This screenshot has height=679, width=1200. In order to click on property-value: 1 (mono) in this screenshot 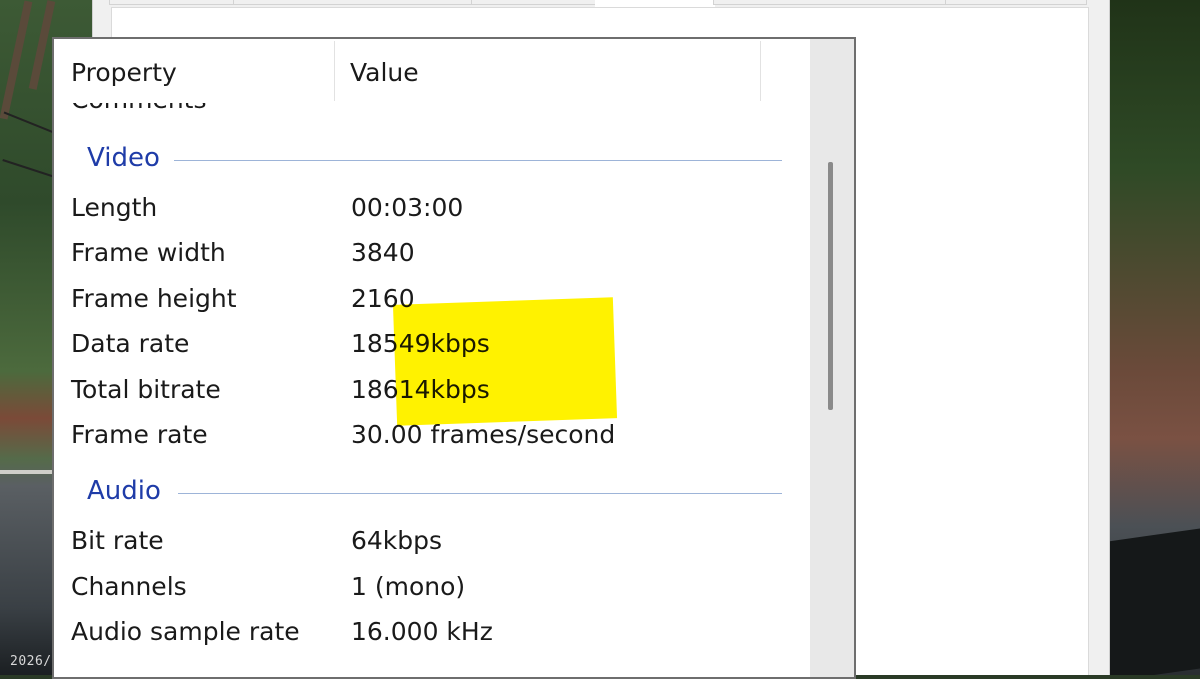, I will do `click(408, 586)`.